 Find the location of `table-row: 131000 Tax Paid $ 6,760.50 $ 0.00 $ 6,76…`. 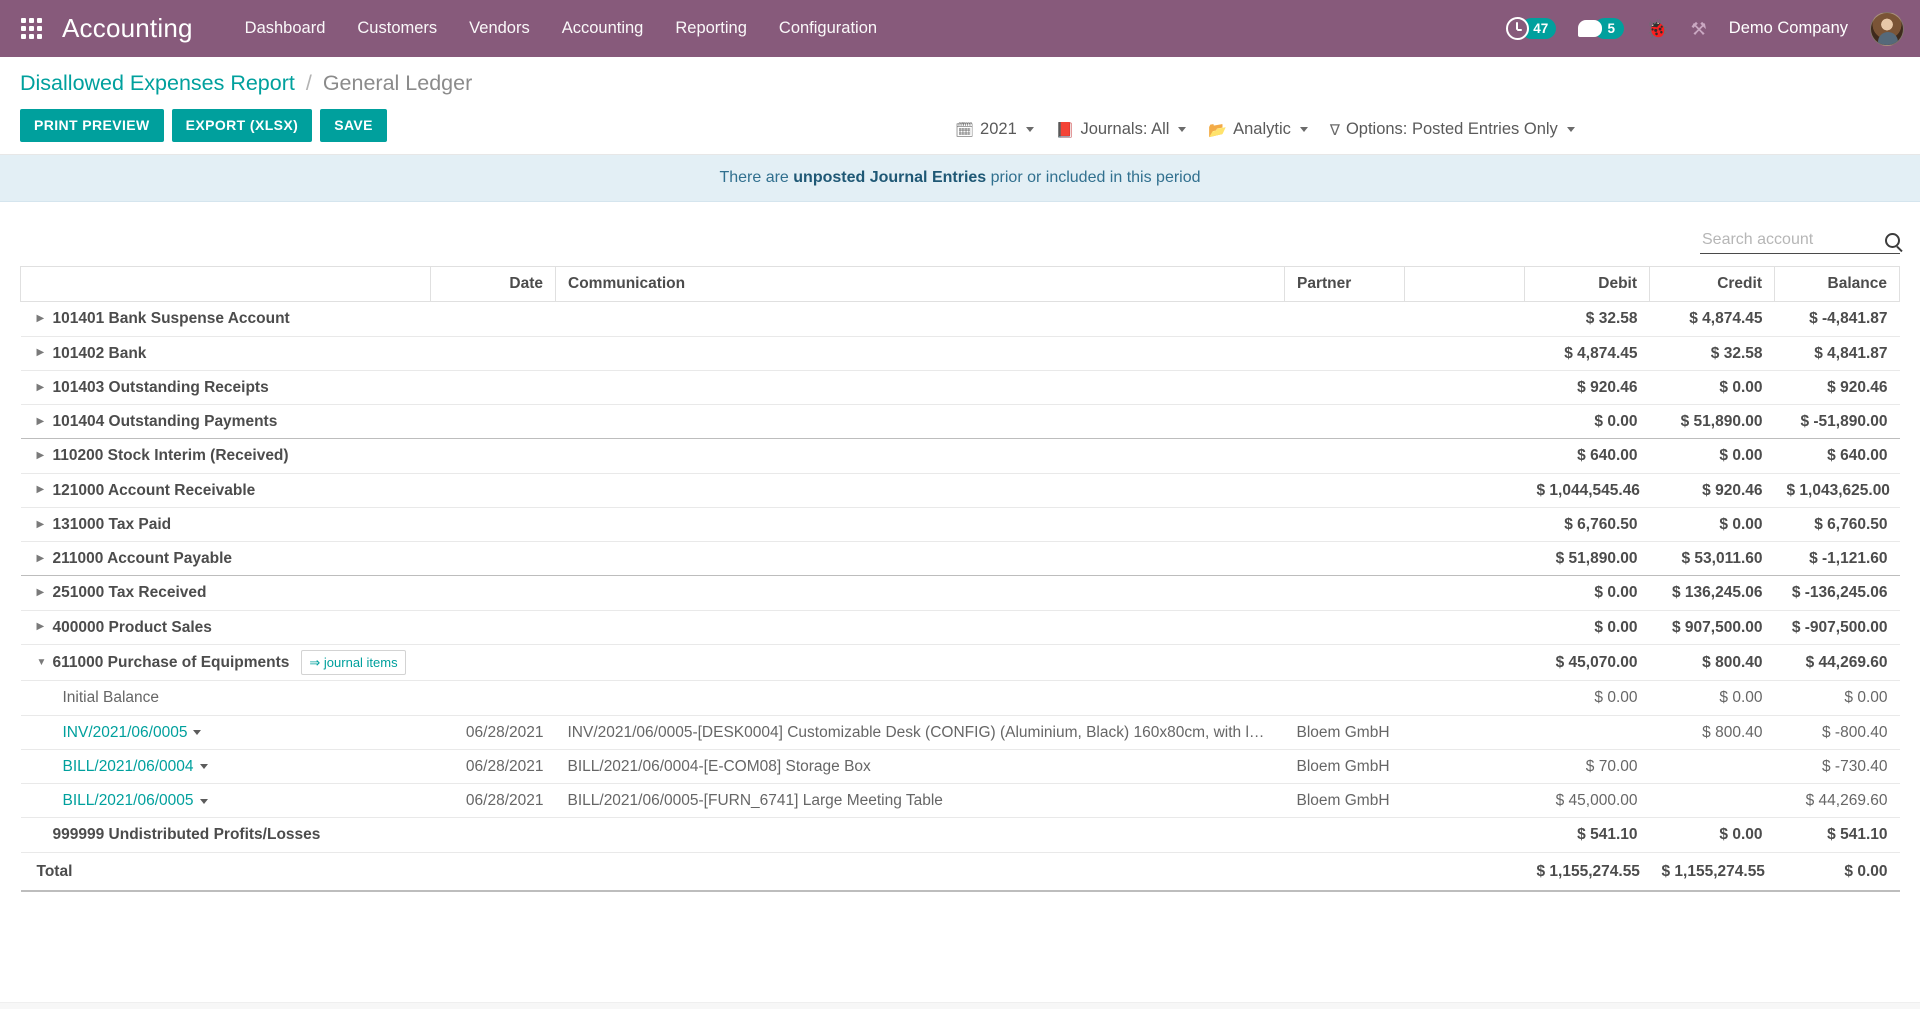

table-row: 131000 Tax Paid $ 6,760.50 $ 0.00 $ 6,76… is located at coordinates (960, 525).